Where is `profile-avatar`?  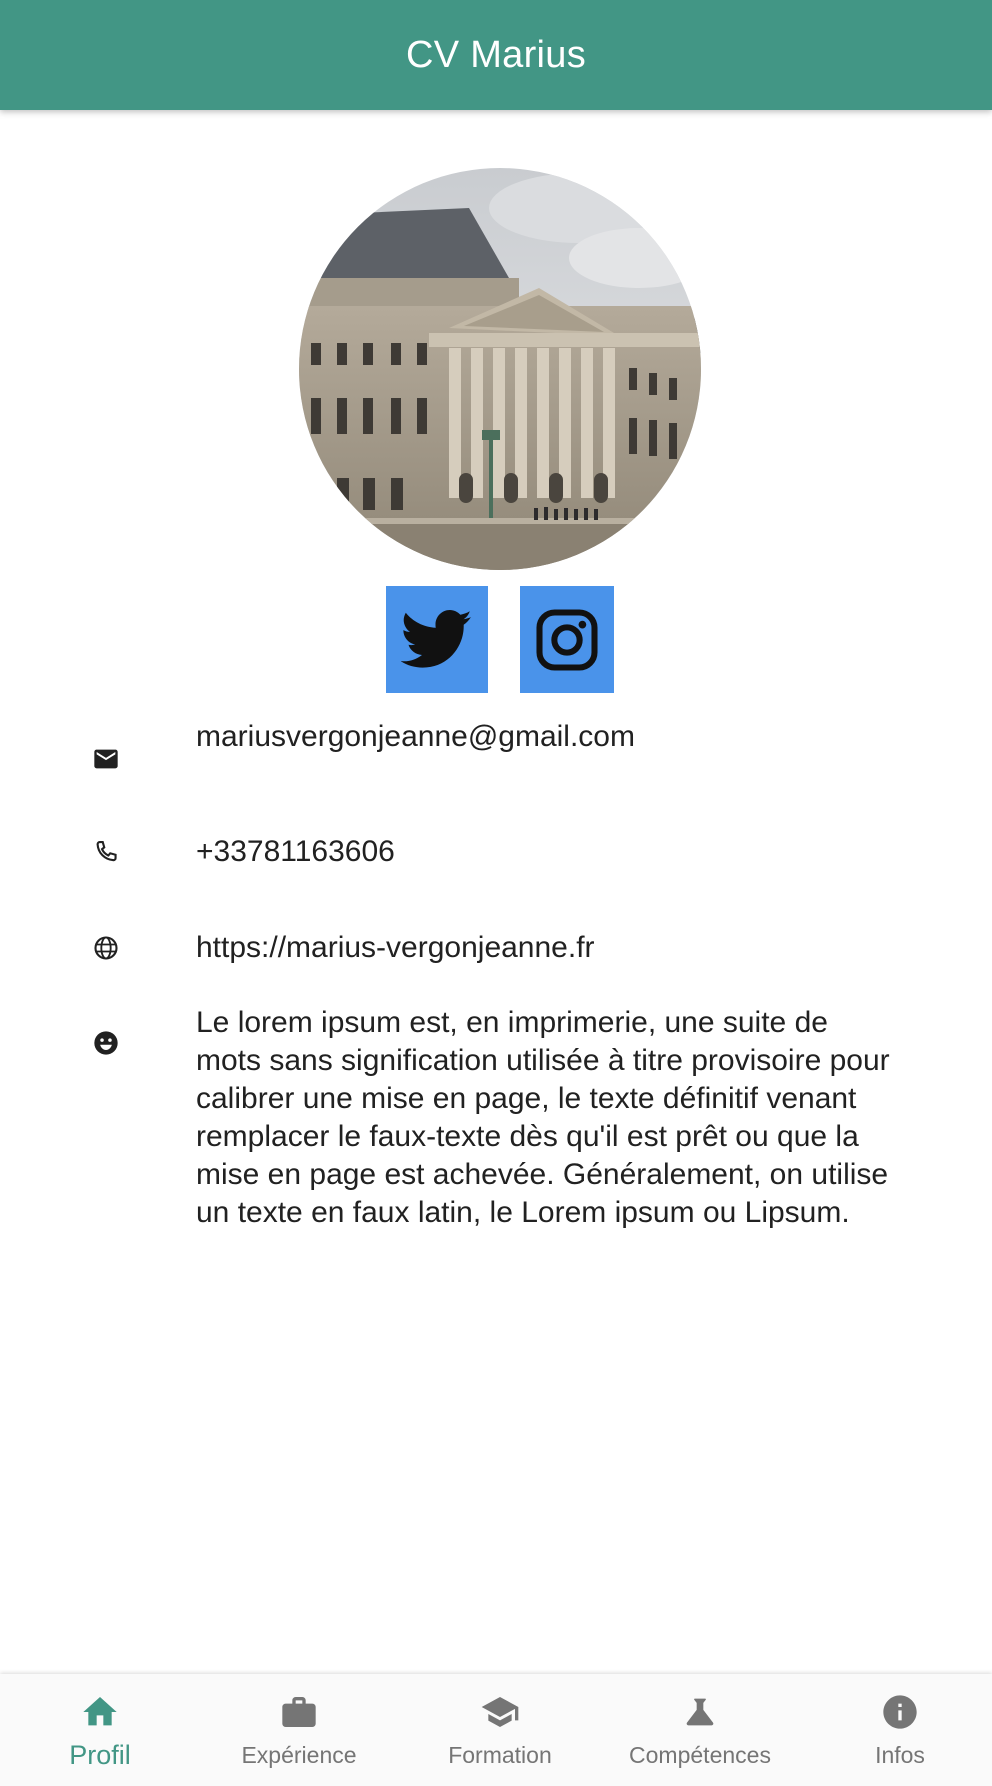 profile-avatar is located at coordinates (500, 369).